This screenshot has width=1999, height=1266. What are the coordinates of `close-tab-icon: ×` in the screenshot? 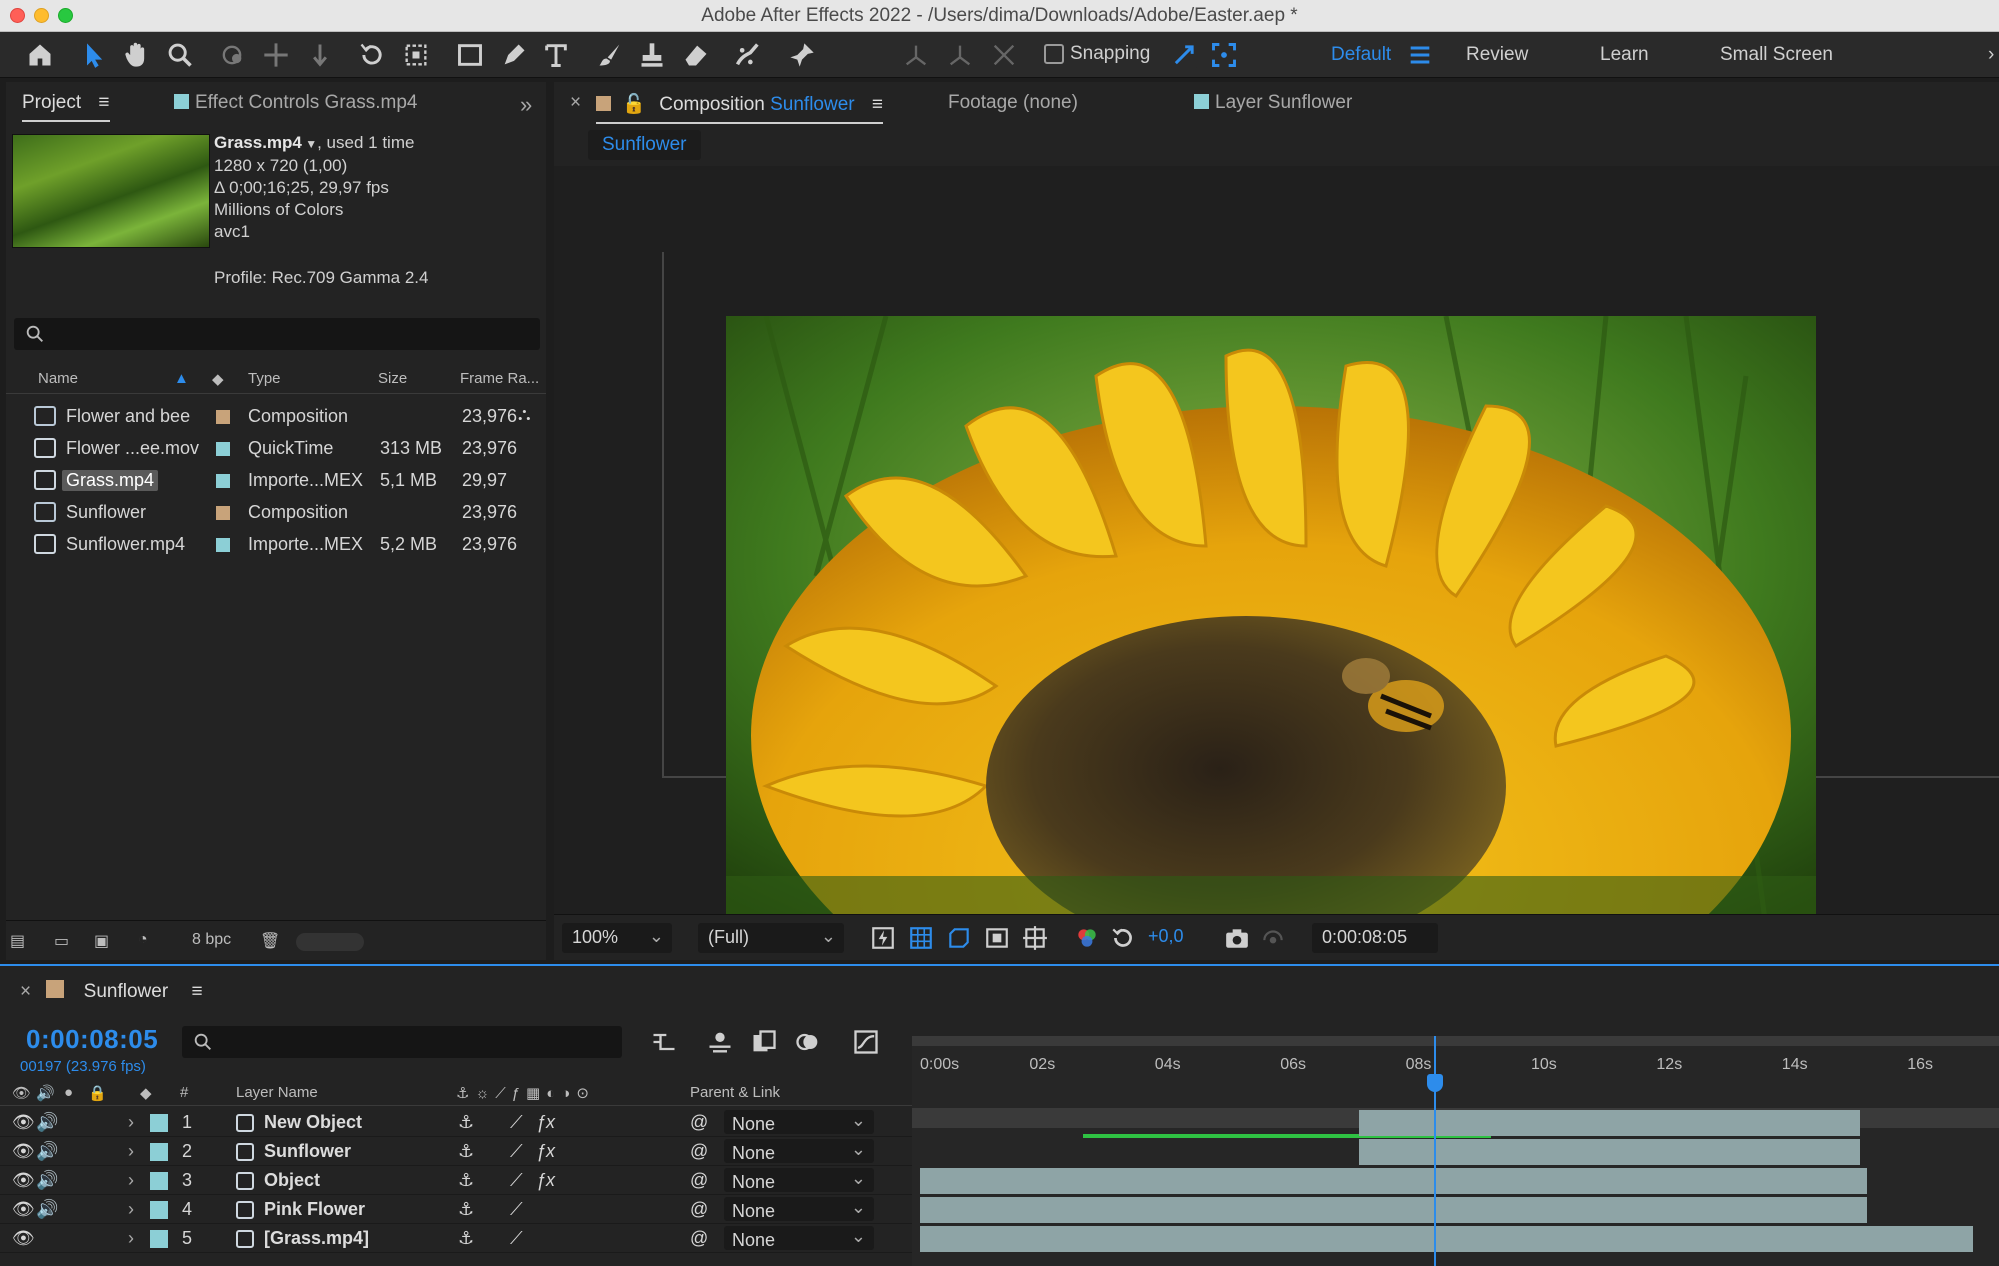 It's located at (575, 103).